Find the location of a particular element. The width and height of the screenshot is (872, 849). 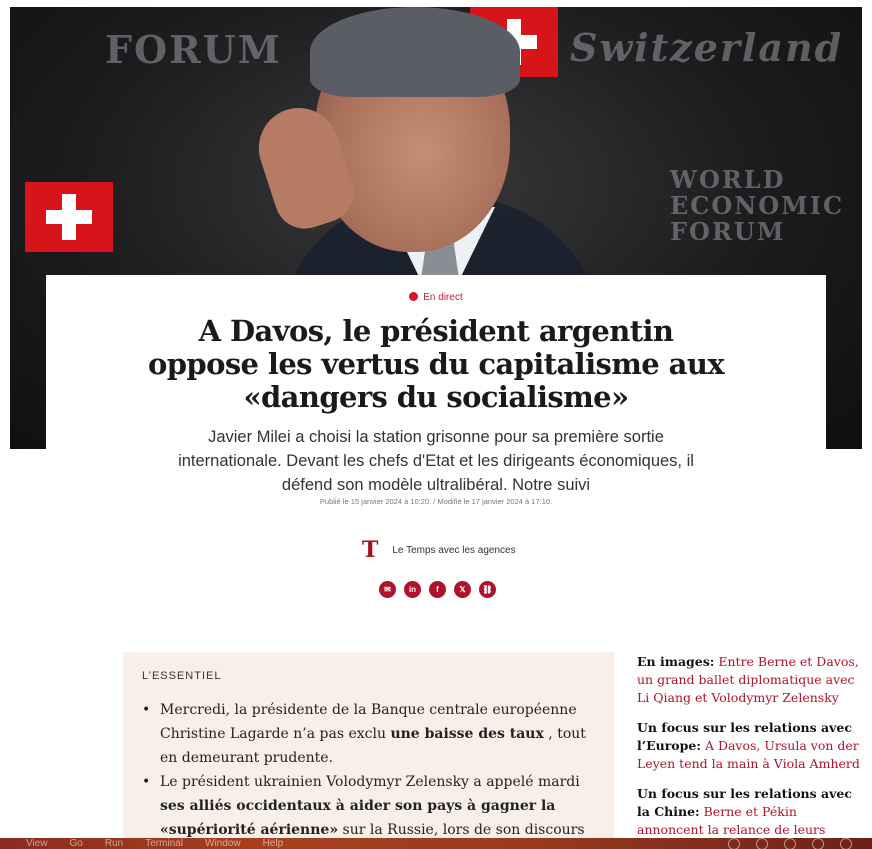

email-icon: ✉ is located at coordinates (387, 589).